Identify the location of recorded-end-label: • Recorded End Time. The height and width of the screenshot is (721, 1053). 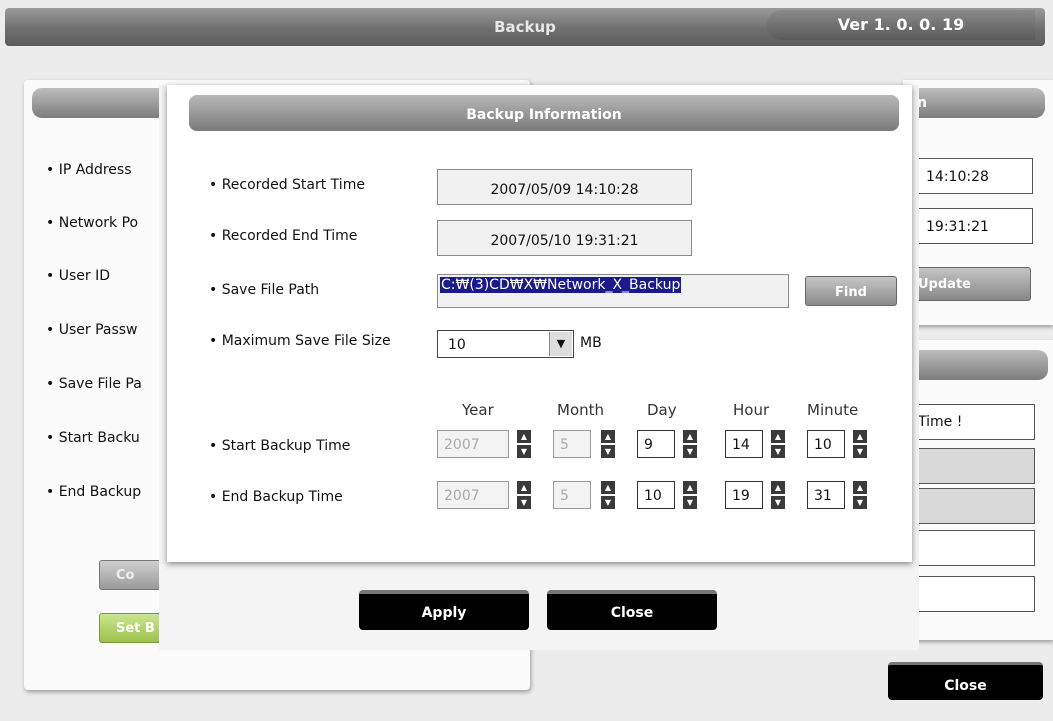
(283, 236).